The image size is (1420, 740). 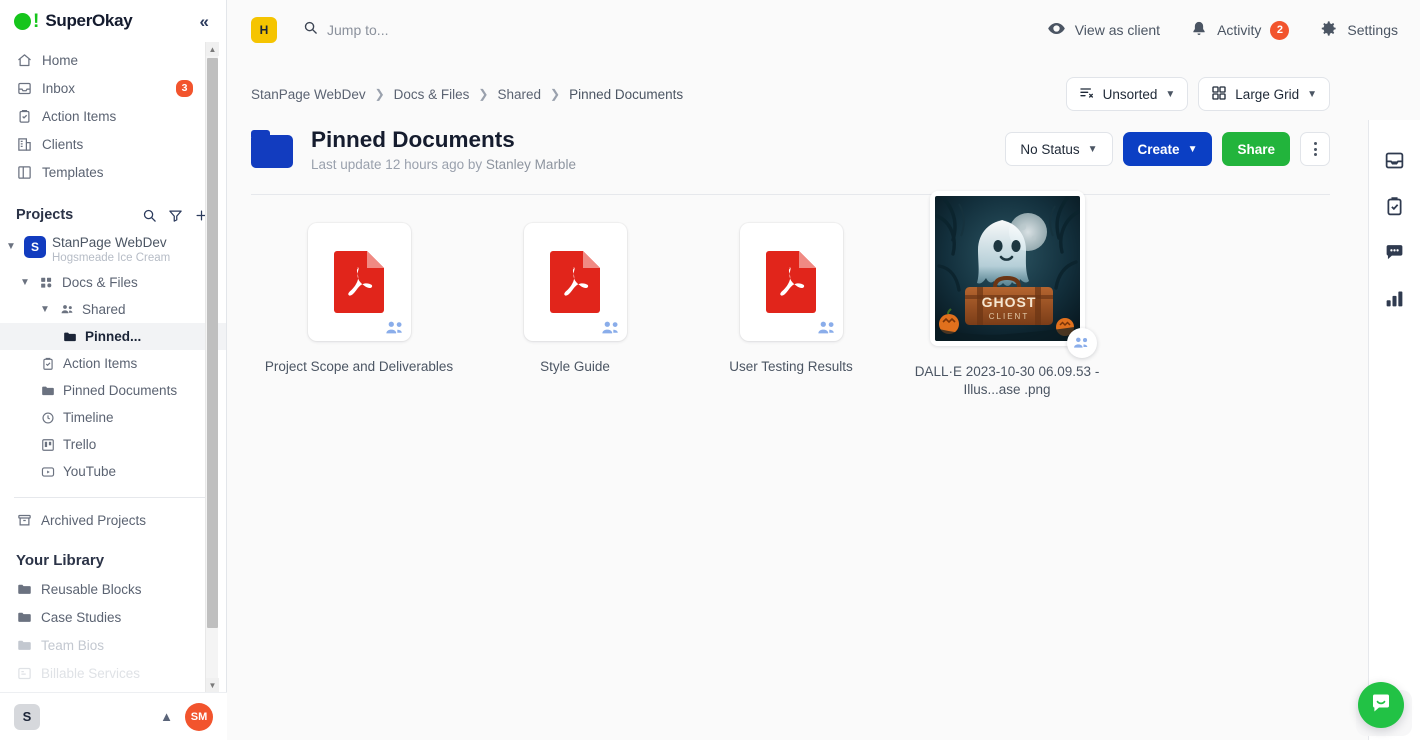 I want to click on tree-item-action-items: Action Items, so click(x=113, y=363).